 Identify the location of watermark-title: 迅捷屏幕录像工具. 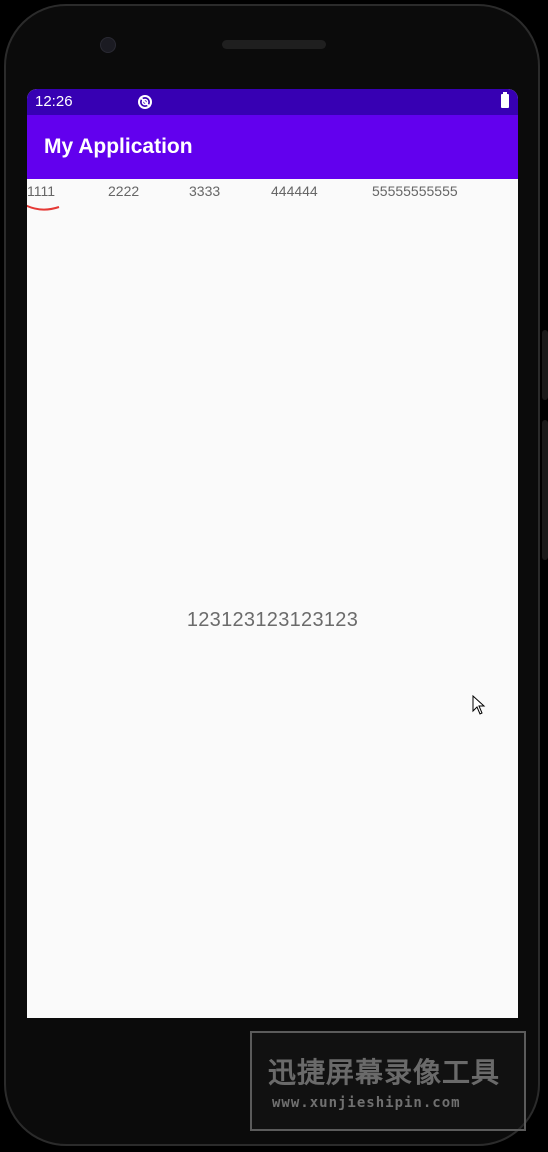
(384, 1072).